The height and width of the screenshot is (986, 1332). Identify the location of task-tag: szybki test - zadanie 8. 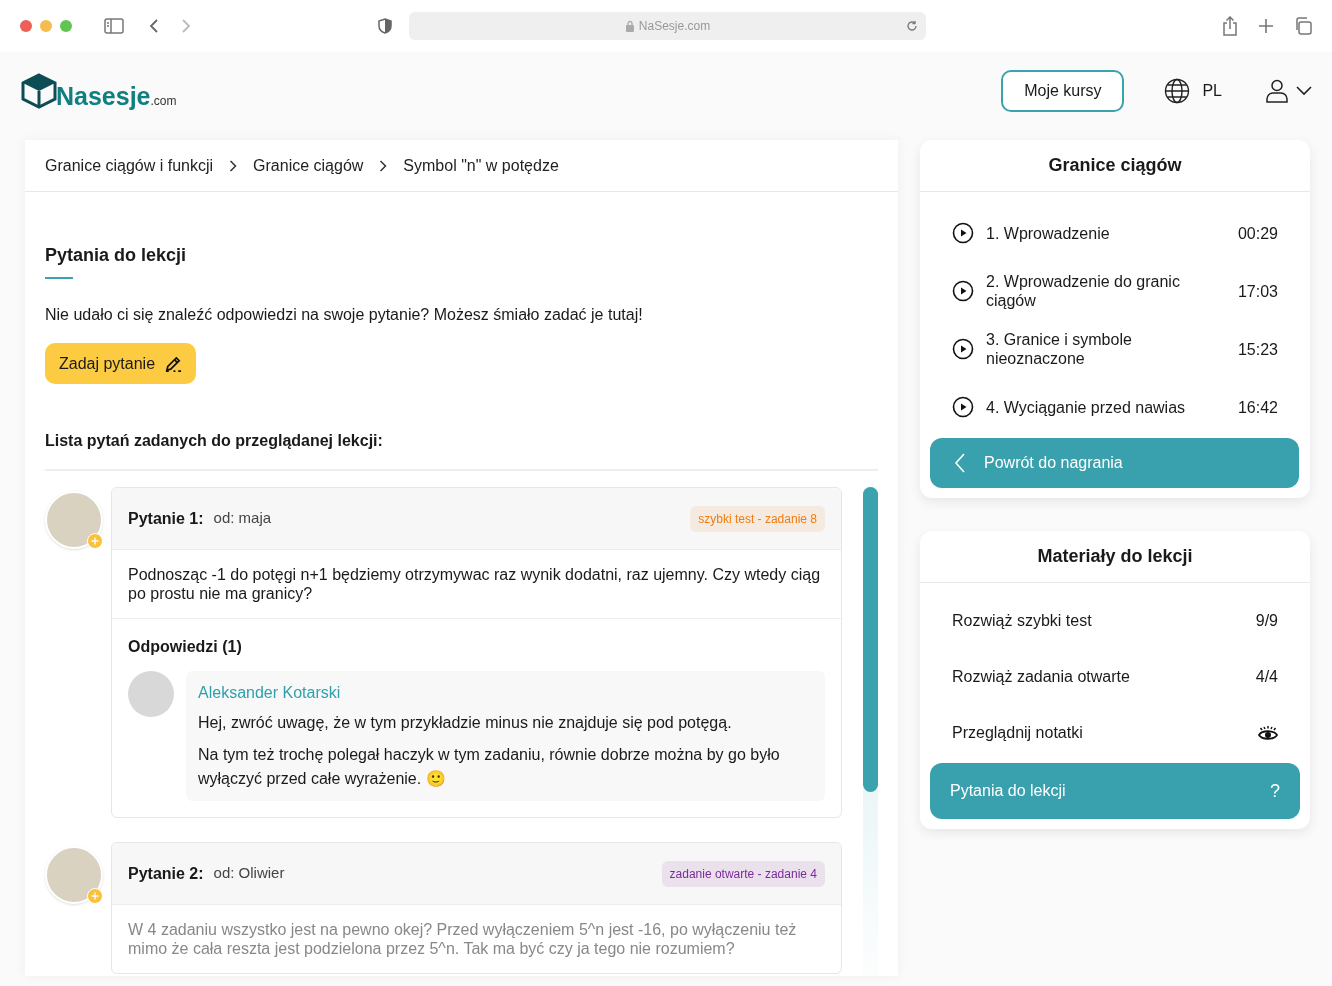
(757, 518).